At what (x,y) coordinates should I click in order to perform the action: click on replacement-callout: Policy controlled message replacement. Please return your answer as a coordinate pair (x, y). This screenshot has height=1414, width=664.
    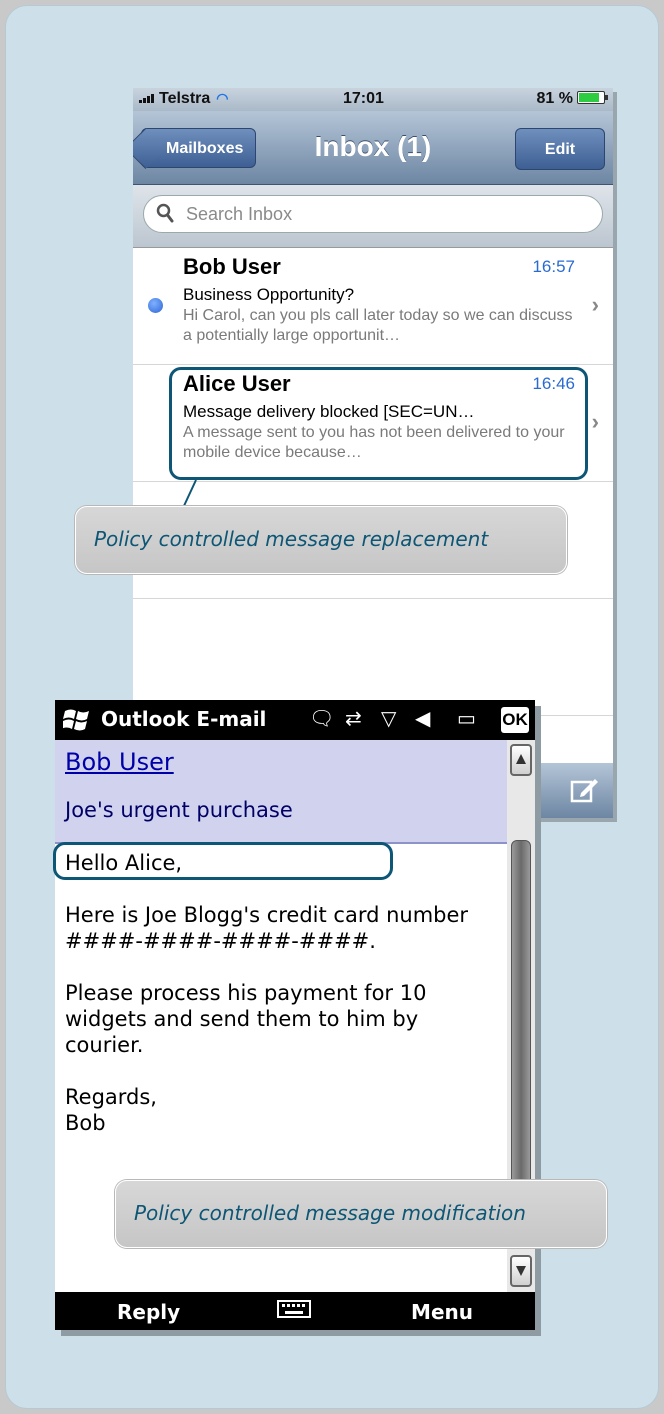
    Looking at the image, I should click on (321, 540).